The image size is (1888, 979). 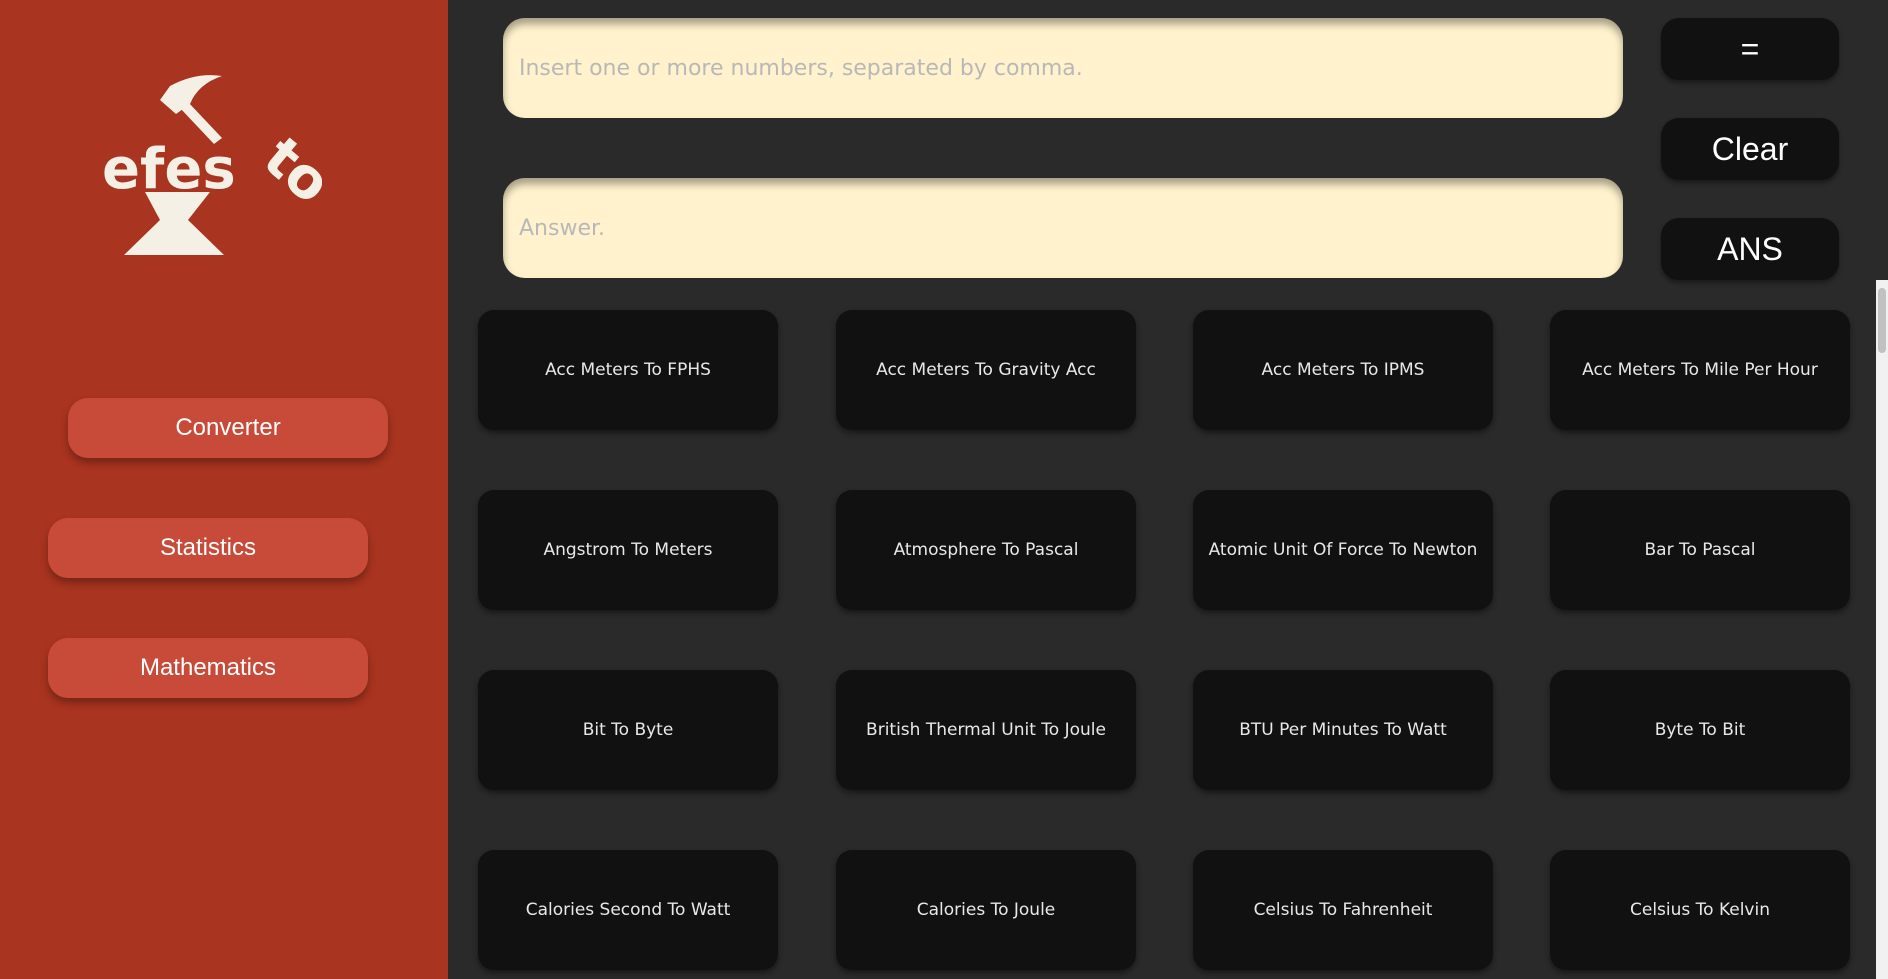 What do you see at coordinates (1750, 249) in the screenshot?
I see `ans-button: ANS` at bounding box center [1750, 249].